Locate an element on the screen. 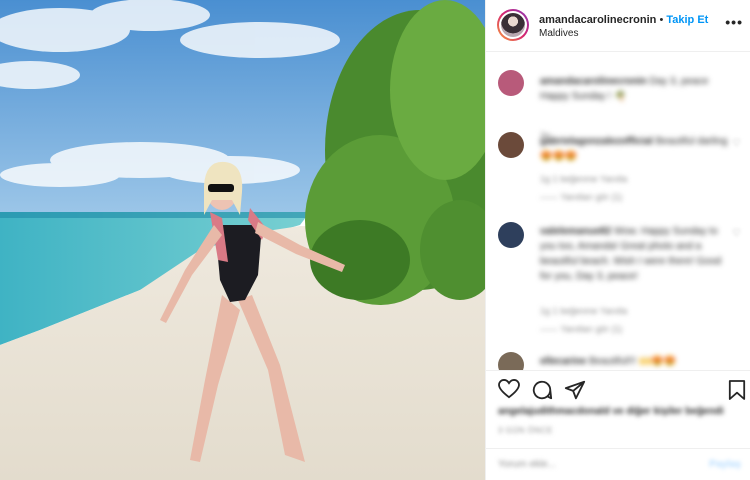 The image size is (750, 480). bookmark-icon is located at coordinates (737, 392).